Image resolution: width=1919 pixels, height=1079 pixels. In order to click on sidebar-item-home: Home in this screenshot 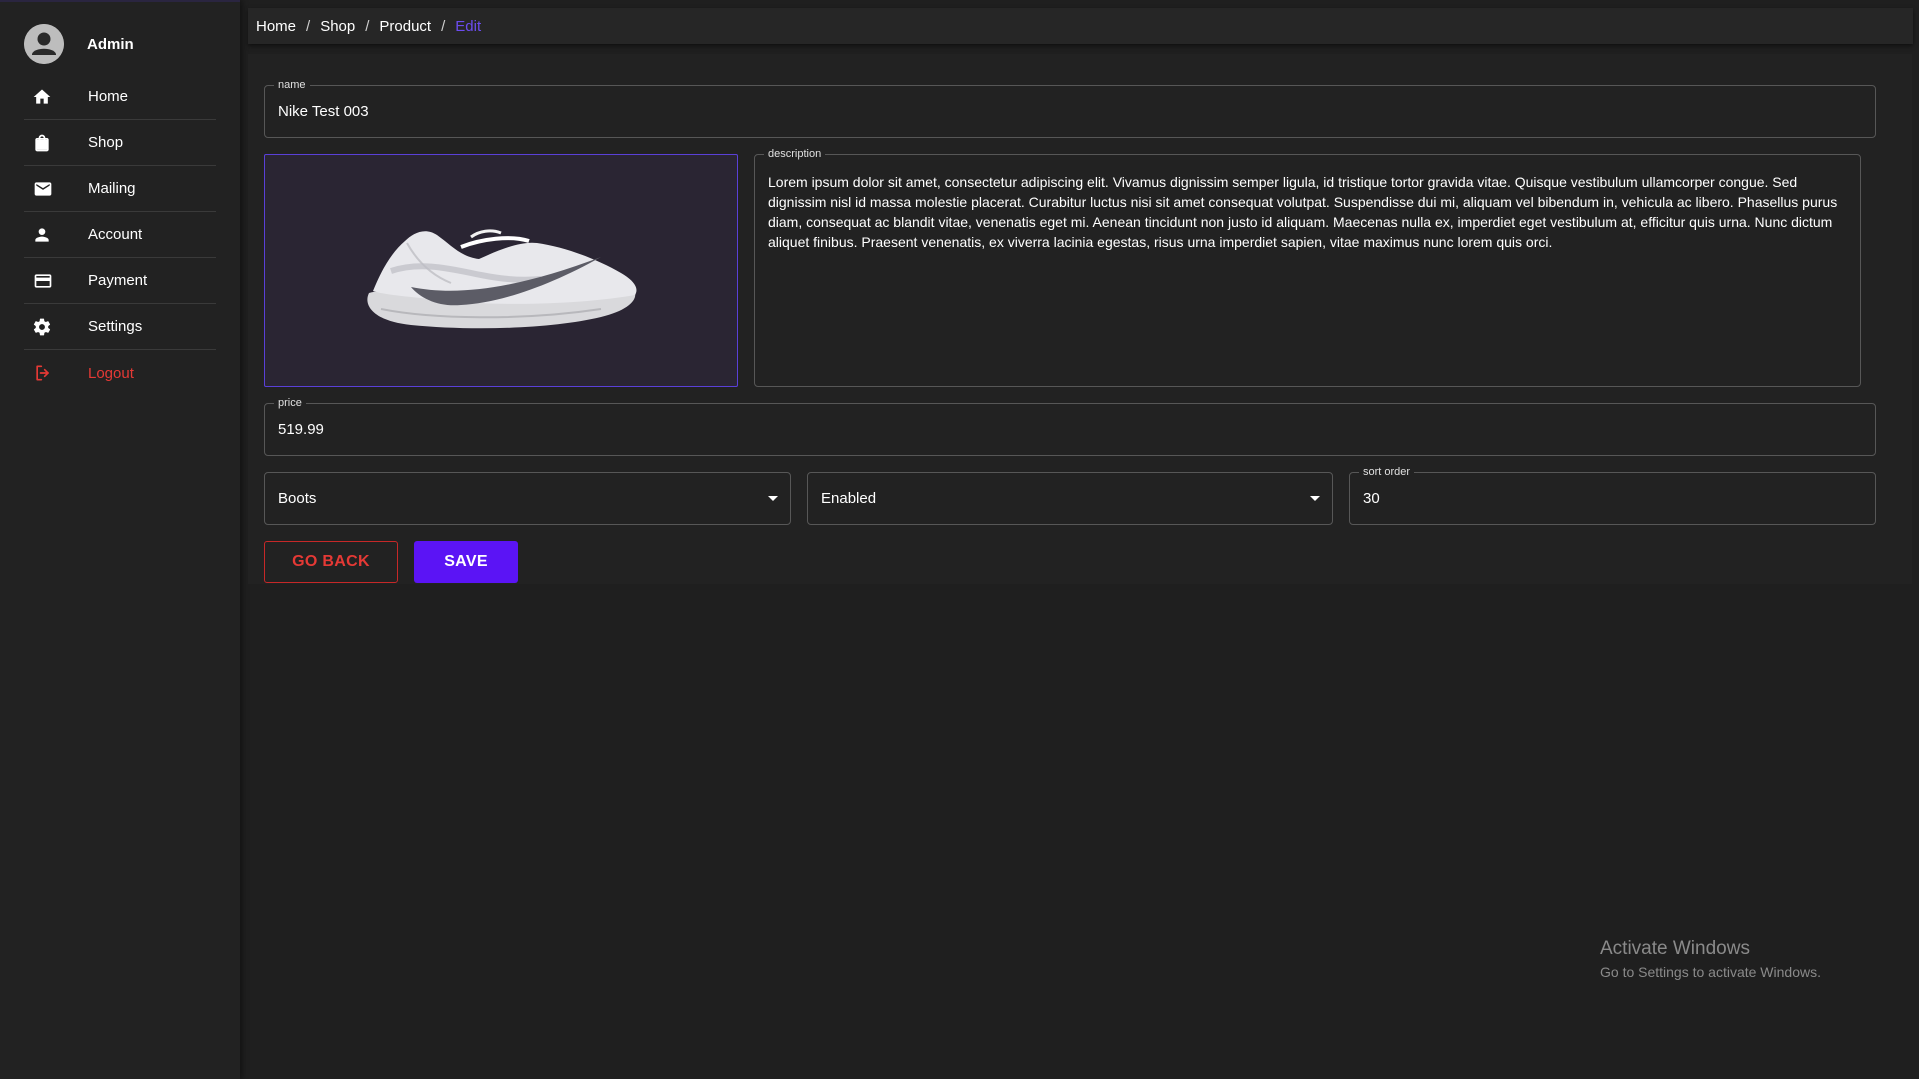, I will do `click(120, 97)`.